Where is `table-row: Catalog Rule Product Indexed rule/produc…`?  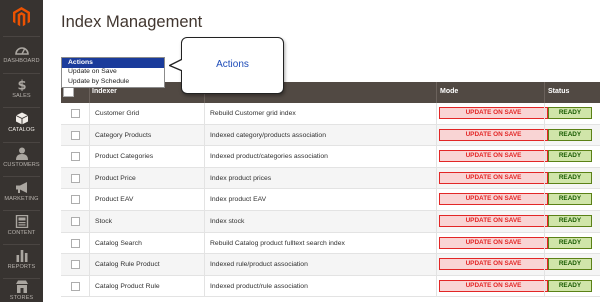
table-row: Catalog Rule Product Indexed rule/produc… is located at coordinates (330, 265).